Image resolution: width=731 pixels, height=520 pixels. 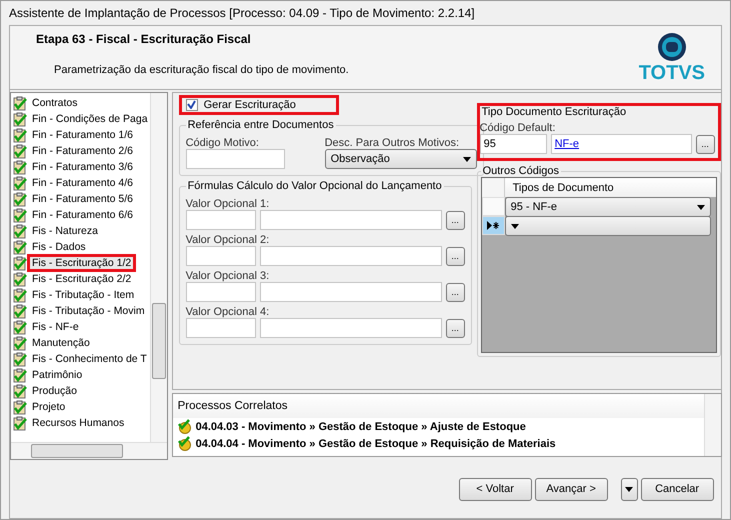 What do you see at coordinates (82, 151) in the screenshot?
I see `tree-item: Fin - Faturamento 2/6` at bounding box center [82, 151].